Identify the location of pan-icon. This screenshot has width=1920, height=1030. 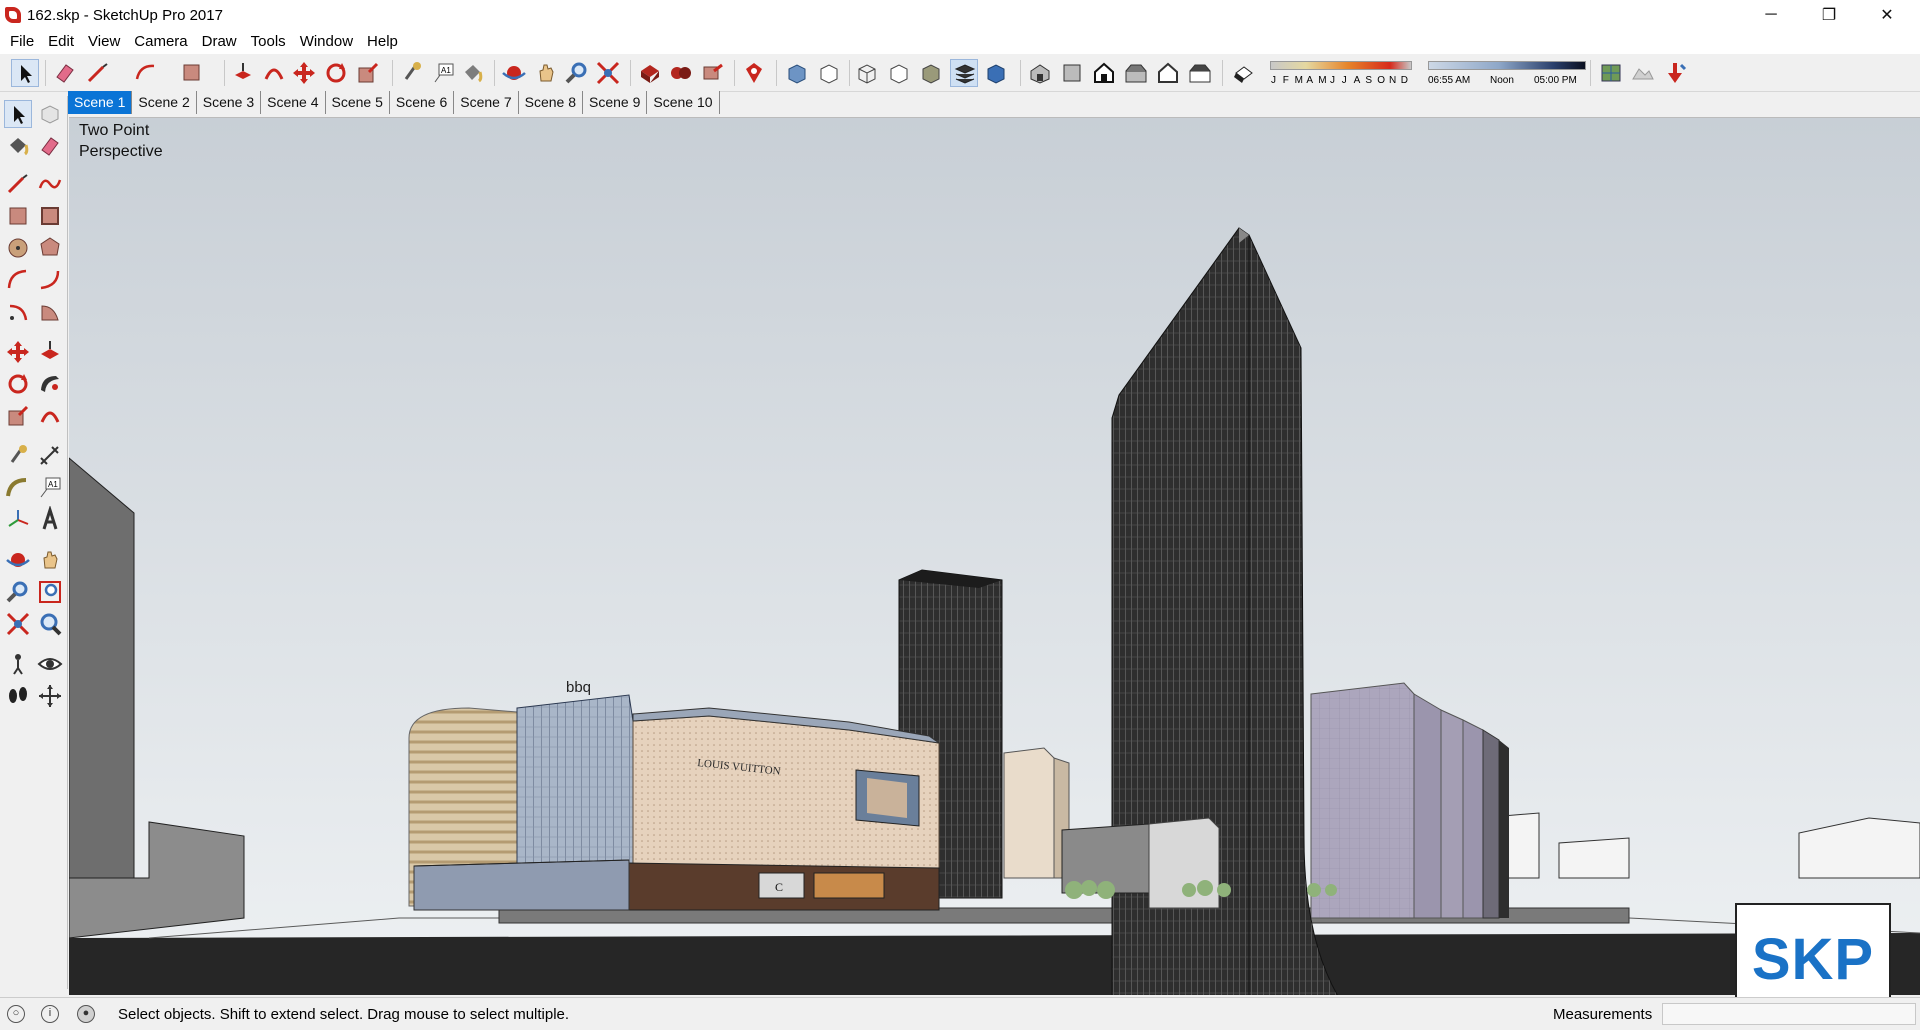
(50, 560).